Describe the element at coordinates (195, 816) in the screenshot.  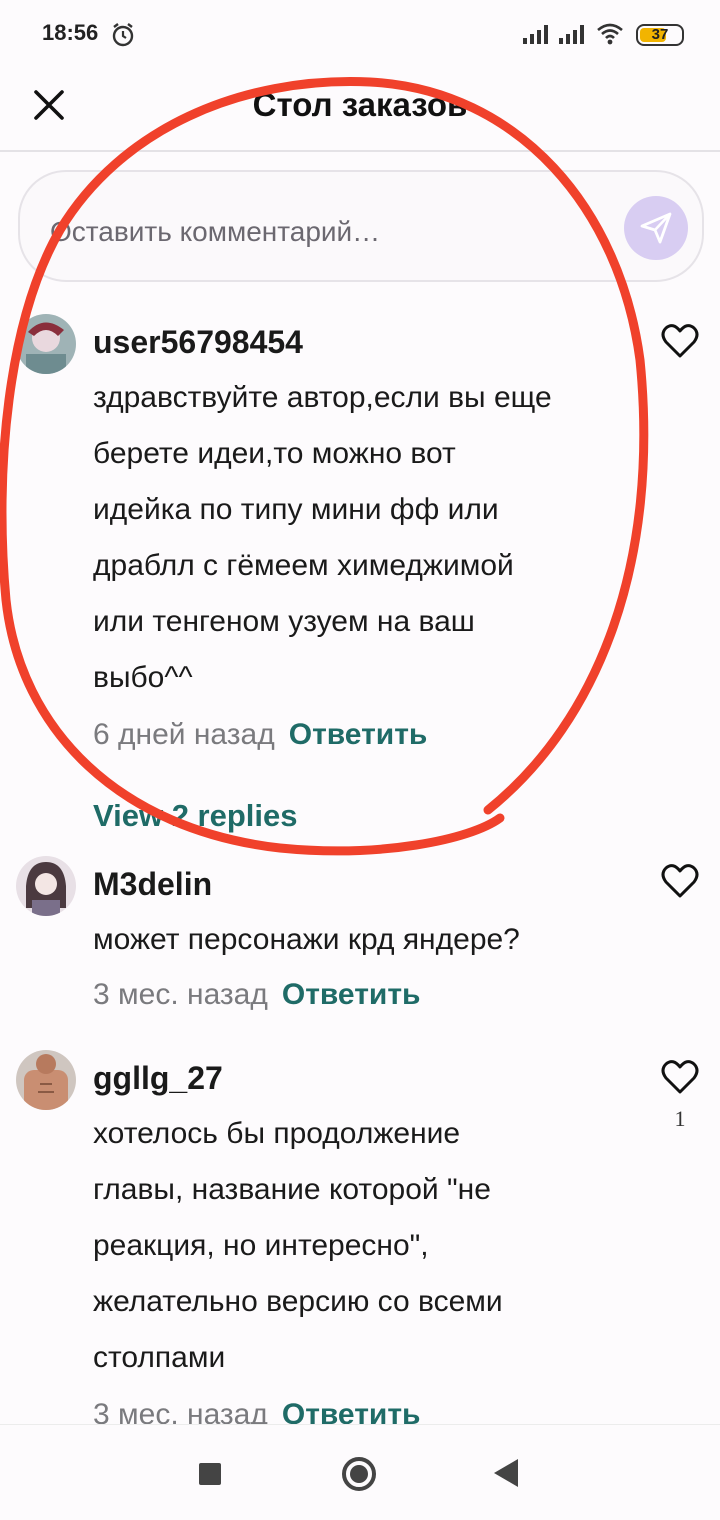
I see `view-replies-button: View 2 replies` at that location.